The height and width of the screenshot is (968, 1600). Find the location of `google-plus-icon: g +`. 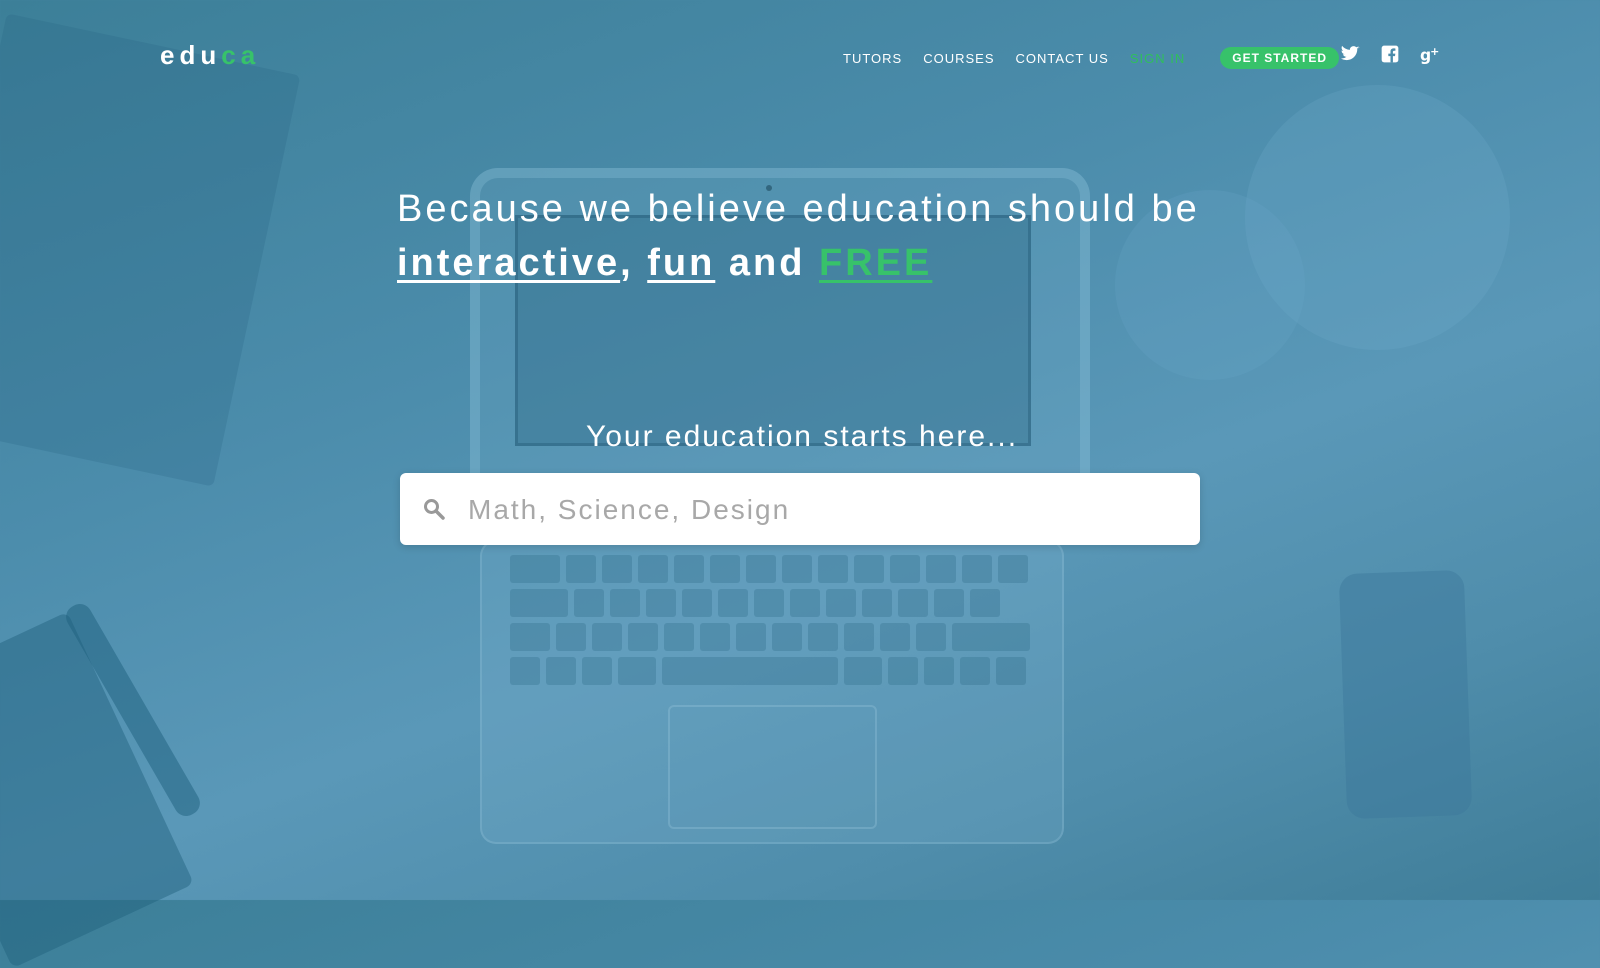

google-plus-icon: g + is located at coordinates (1430, 54).